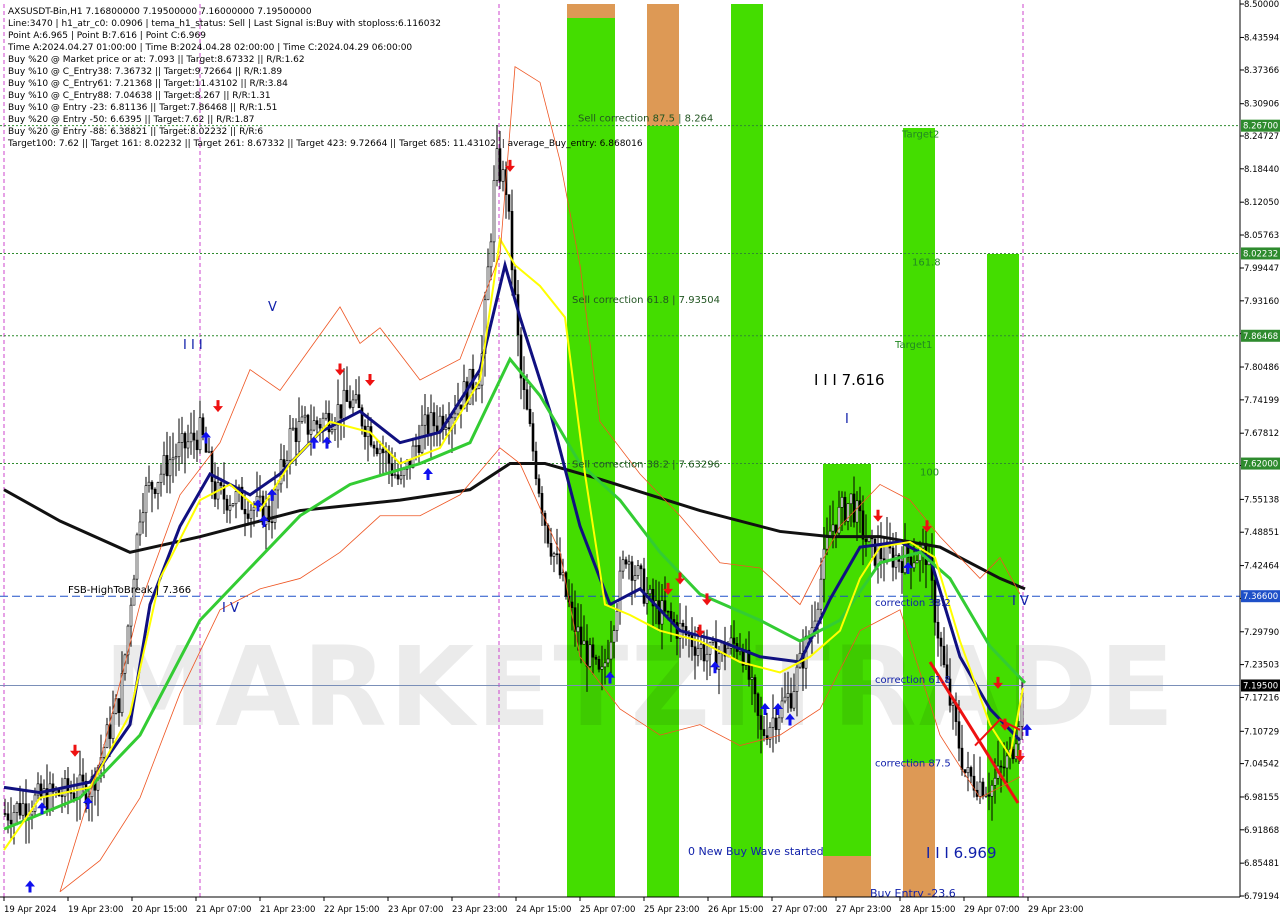 The width and height of the screenshot is (1280, 924). Describe the element at coordinates (913, 603) in the screenshot. I see `level-label: correction 38.2` at that location.